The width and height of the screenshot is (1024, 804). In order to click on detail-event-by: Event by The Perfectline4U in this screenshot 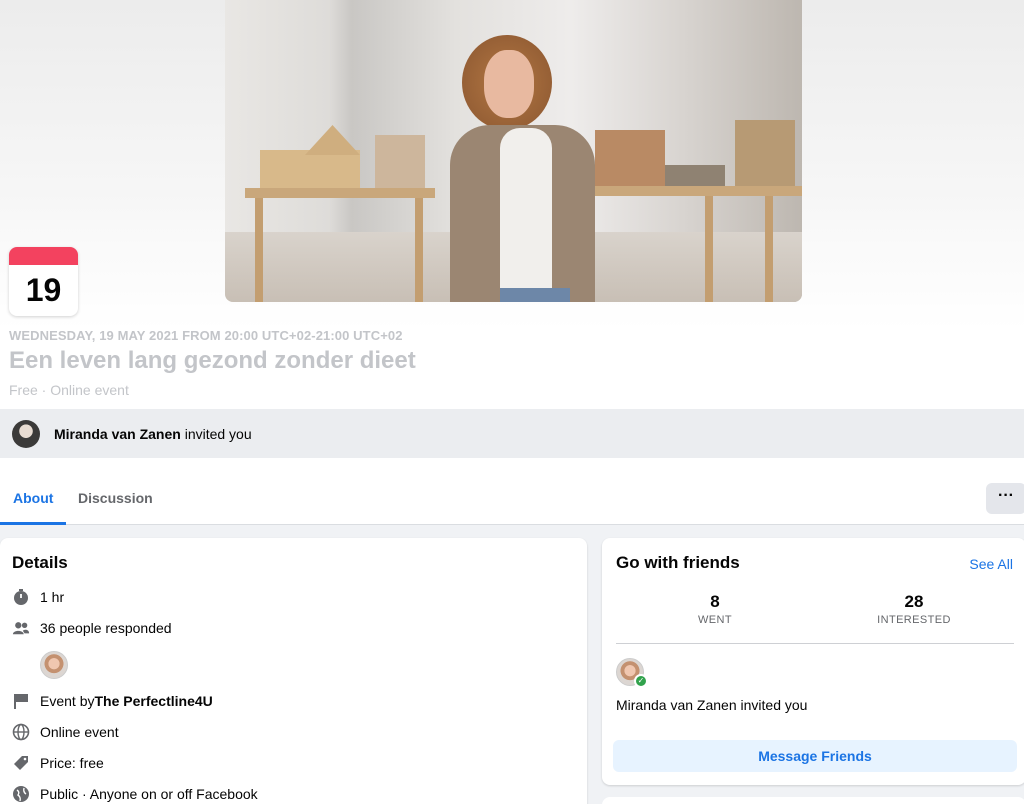, I will do `click(112, 701)`.